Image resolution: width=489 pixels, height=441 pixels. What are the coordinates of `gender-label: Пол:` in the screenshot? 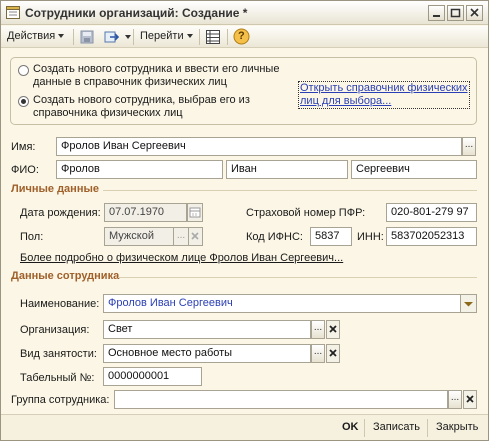 It's located at (32, 237).